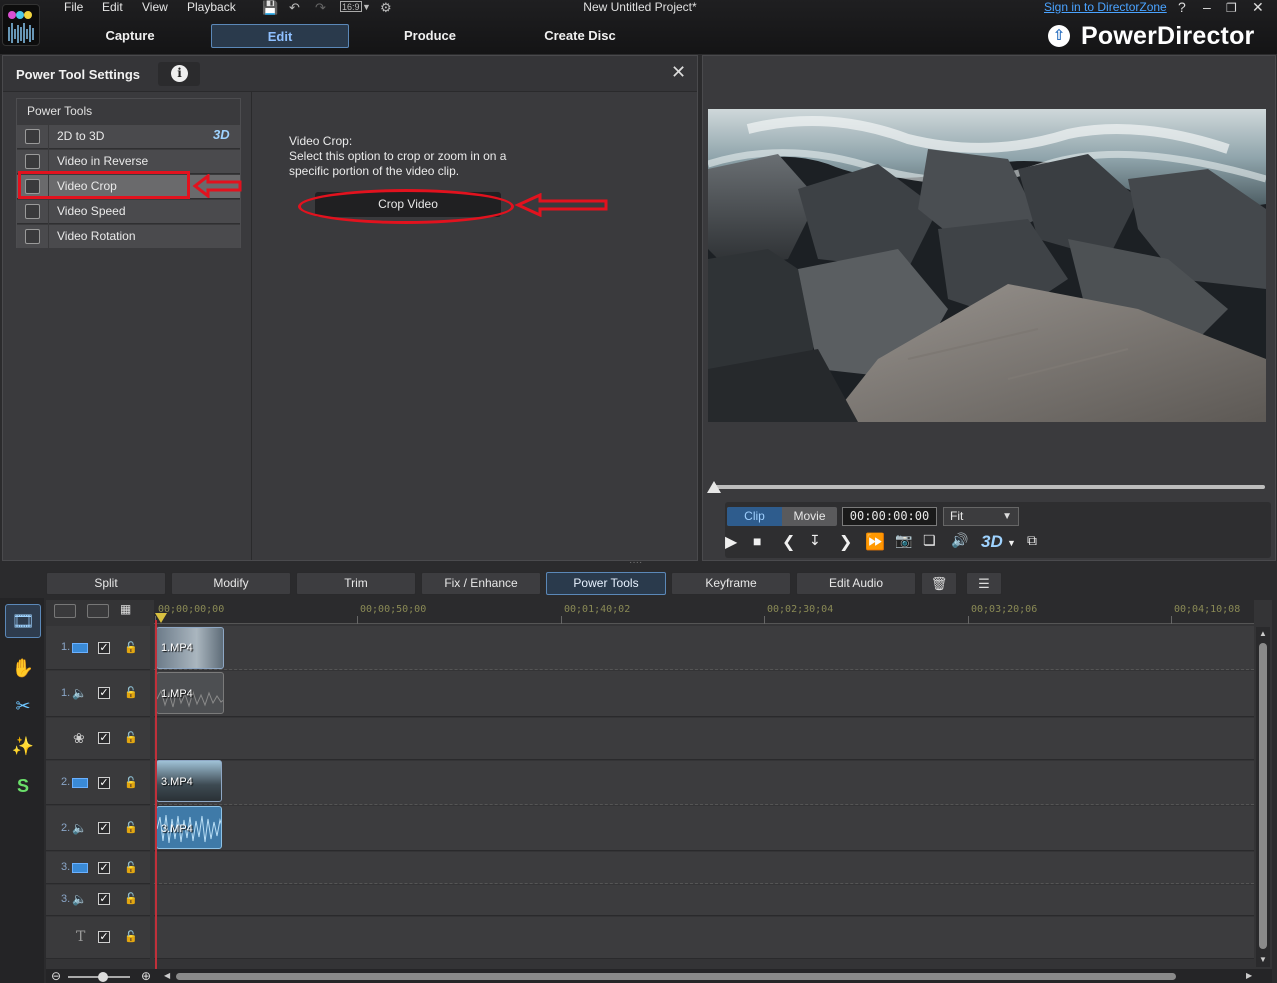 The height and width of the screenshot is (983, 1277). Describe the element at coordinates (280, 36) in the screenshot. I see `tab-edit: Edit` at that location.